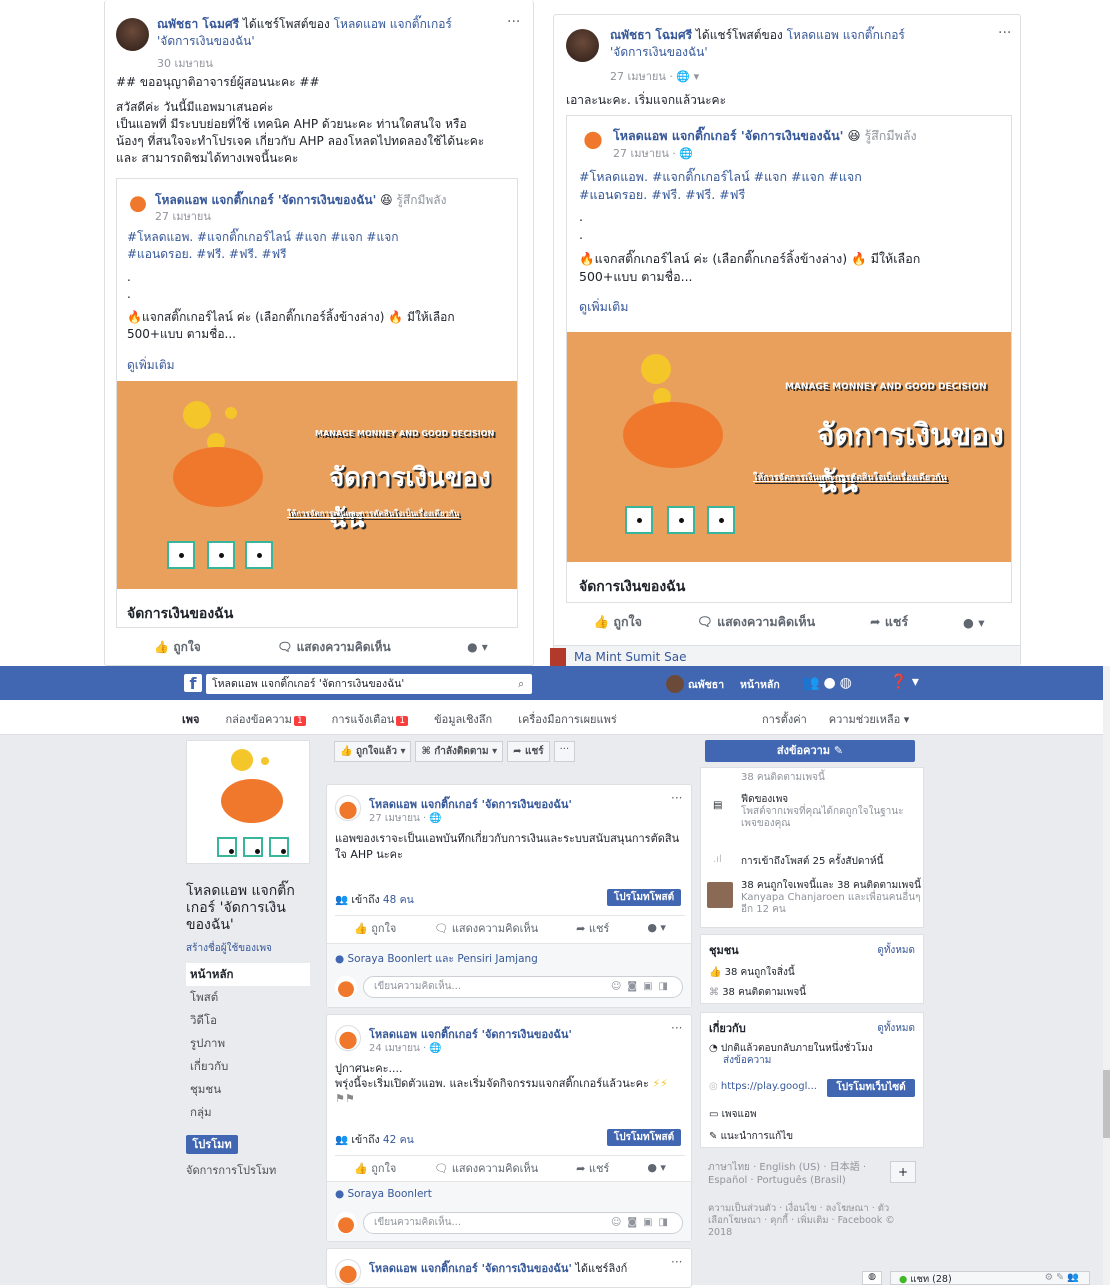  What do you see at coordinates (229, 948) in the screenshot?
I see `create-username-link: สร้างชื่อผู้ใช้ของเพจ` at bounding box center [229, 948].